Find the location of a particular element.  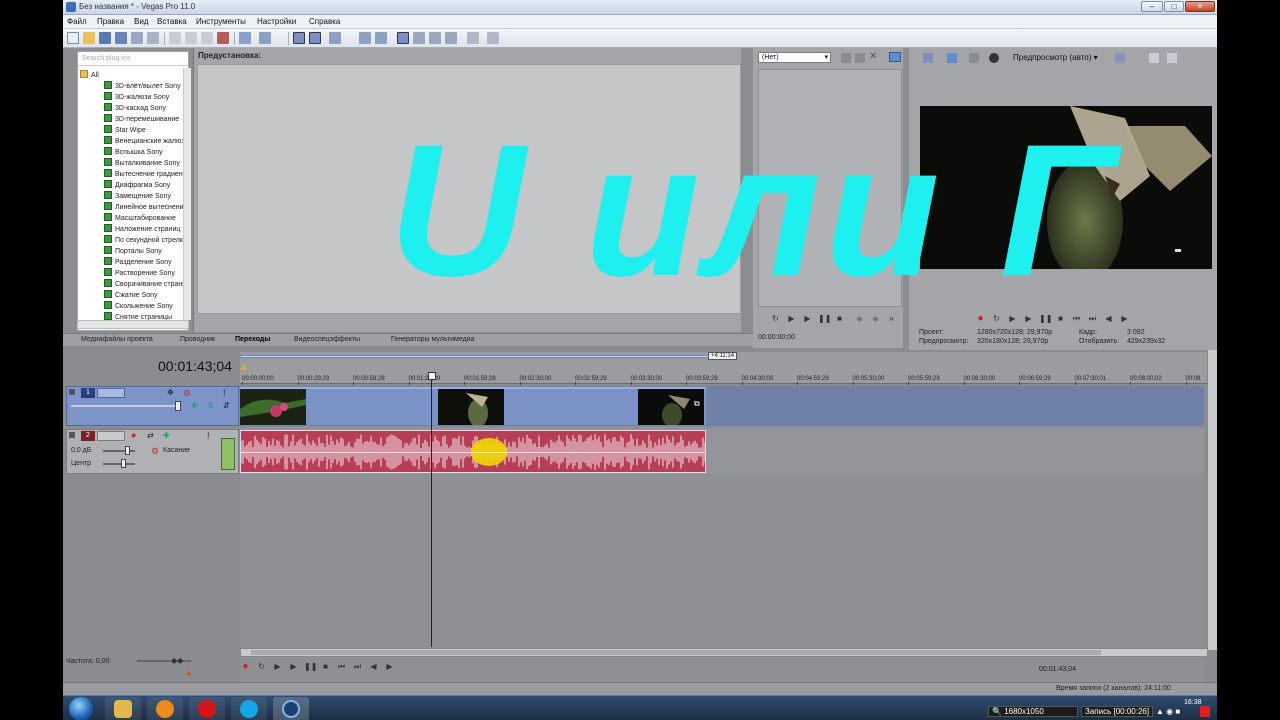

level-slider-track is located at coordinates (126, 406).